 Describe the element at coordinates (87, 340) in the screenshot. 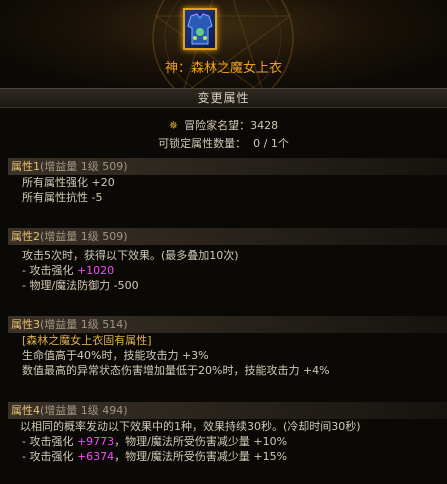

I see `attribute-fixed-label: [森林之魔女上衣固有属性]` at that location.